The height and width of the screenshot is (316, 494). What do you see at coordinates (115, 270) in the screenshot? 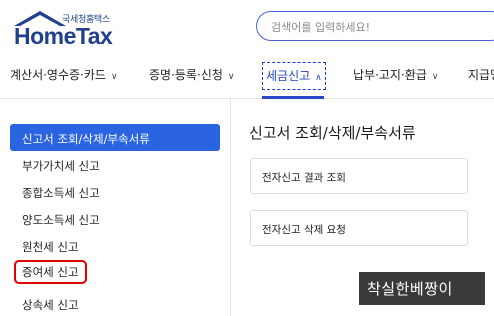
I see `sidebar-item-gift-tax: 증여세 신고` at bounding box center [115, 270].